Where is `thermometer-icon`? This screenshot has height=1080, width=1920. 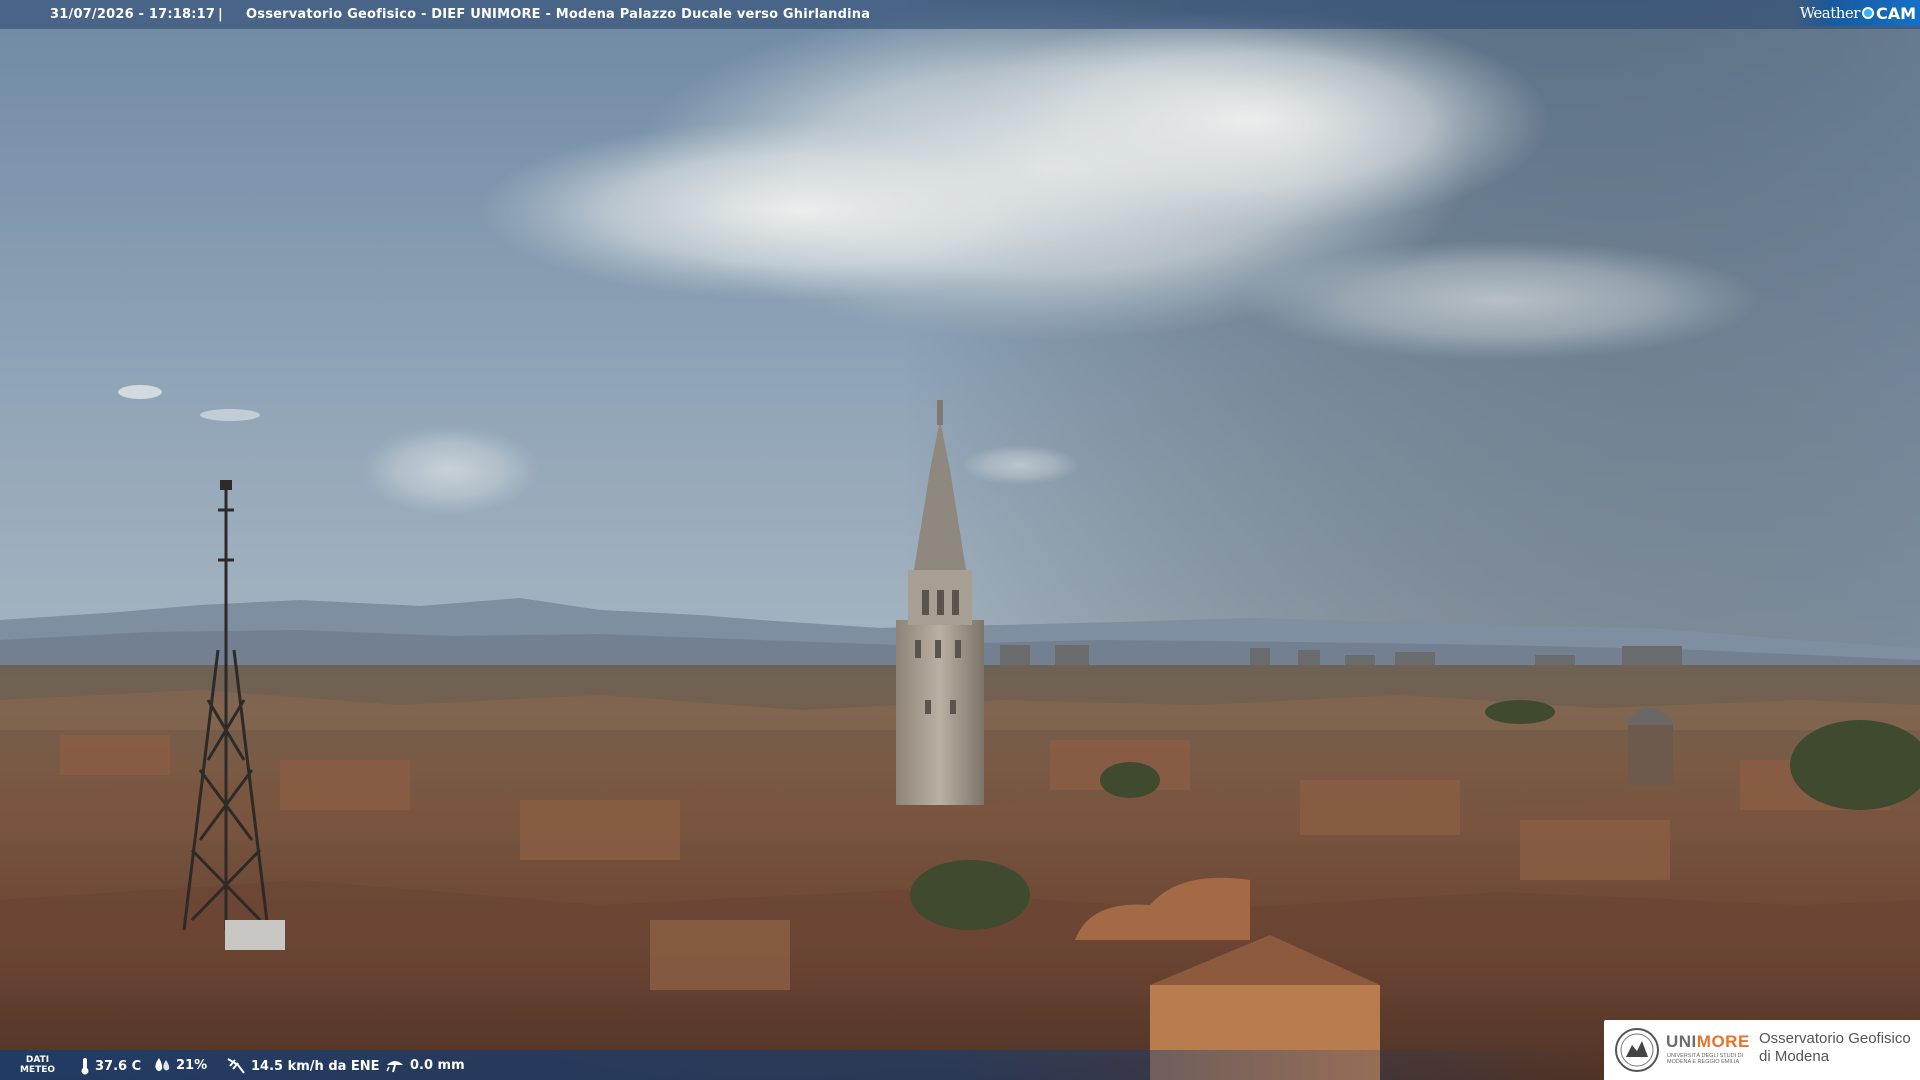
thermometer-icon is located at coordinates (85, 1066).